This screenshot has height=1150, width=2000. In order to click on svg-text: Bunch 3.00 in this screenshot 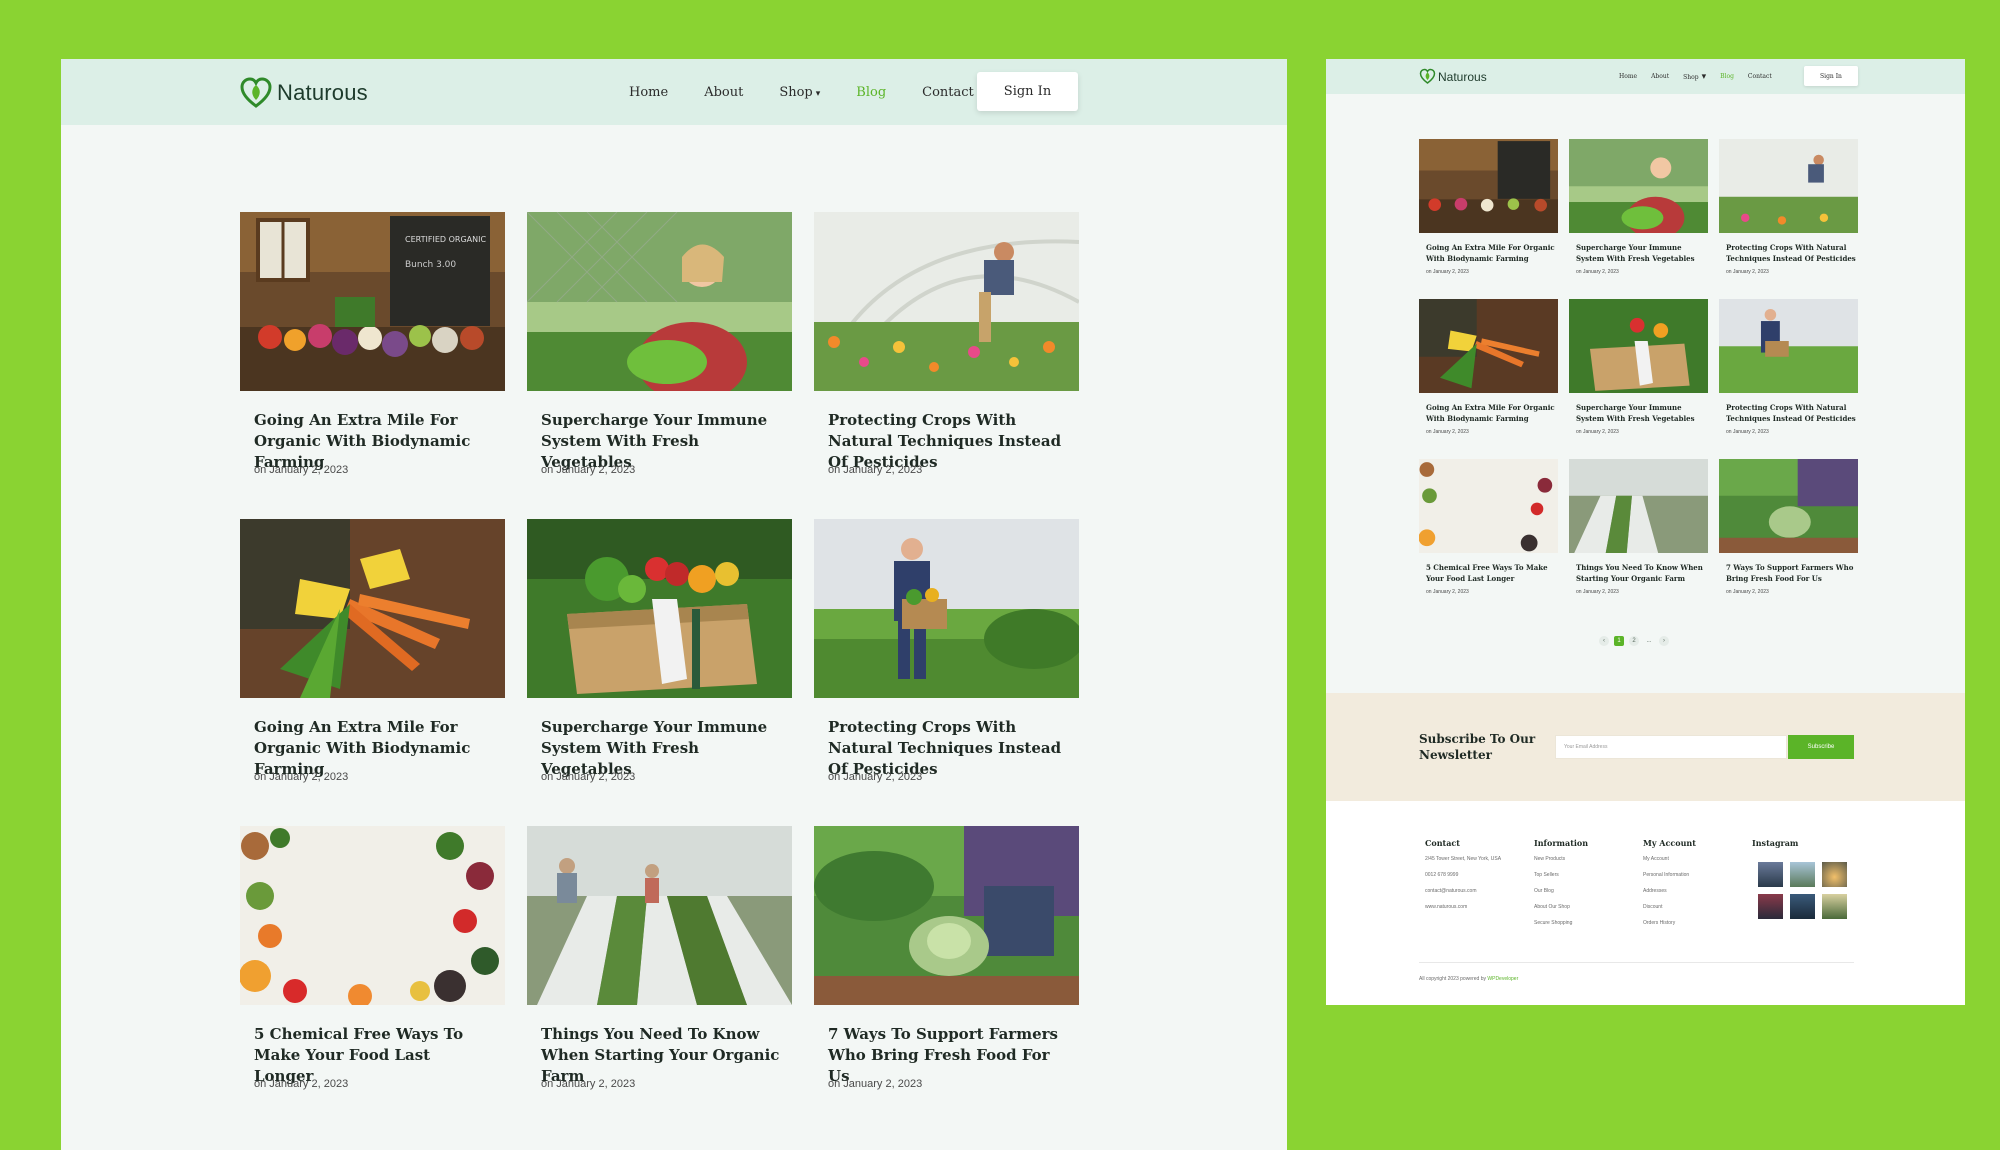, I will do `click(430, 265)`.